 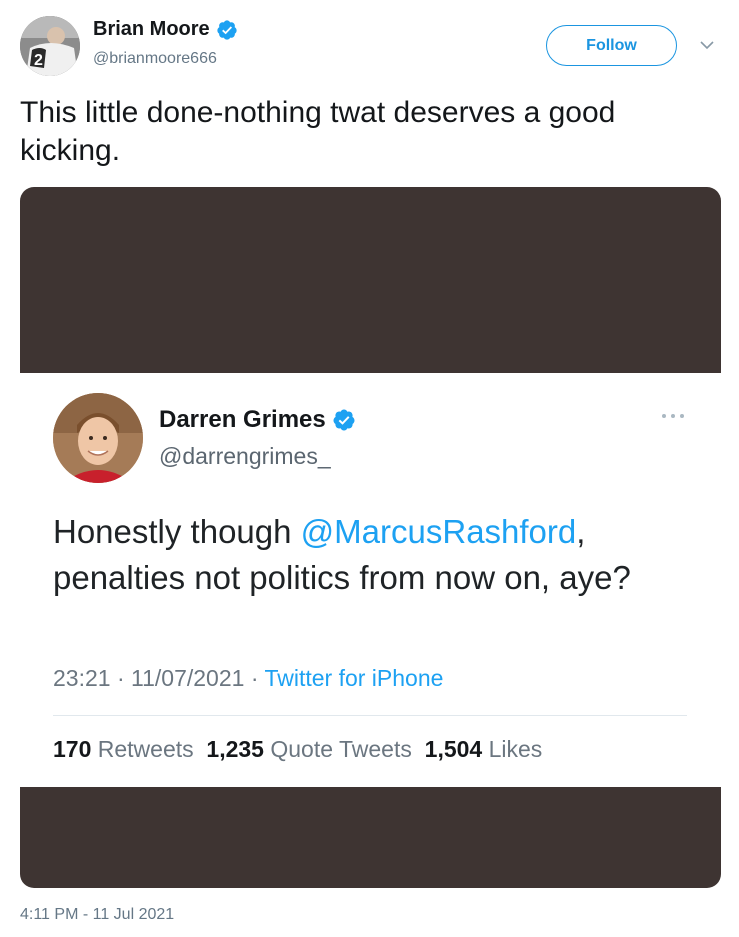 What do you see at coordinates (707, 45) in the screenshot?
I see `chevron-down-icon` at bounding box center [707, 45].